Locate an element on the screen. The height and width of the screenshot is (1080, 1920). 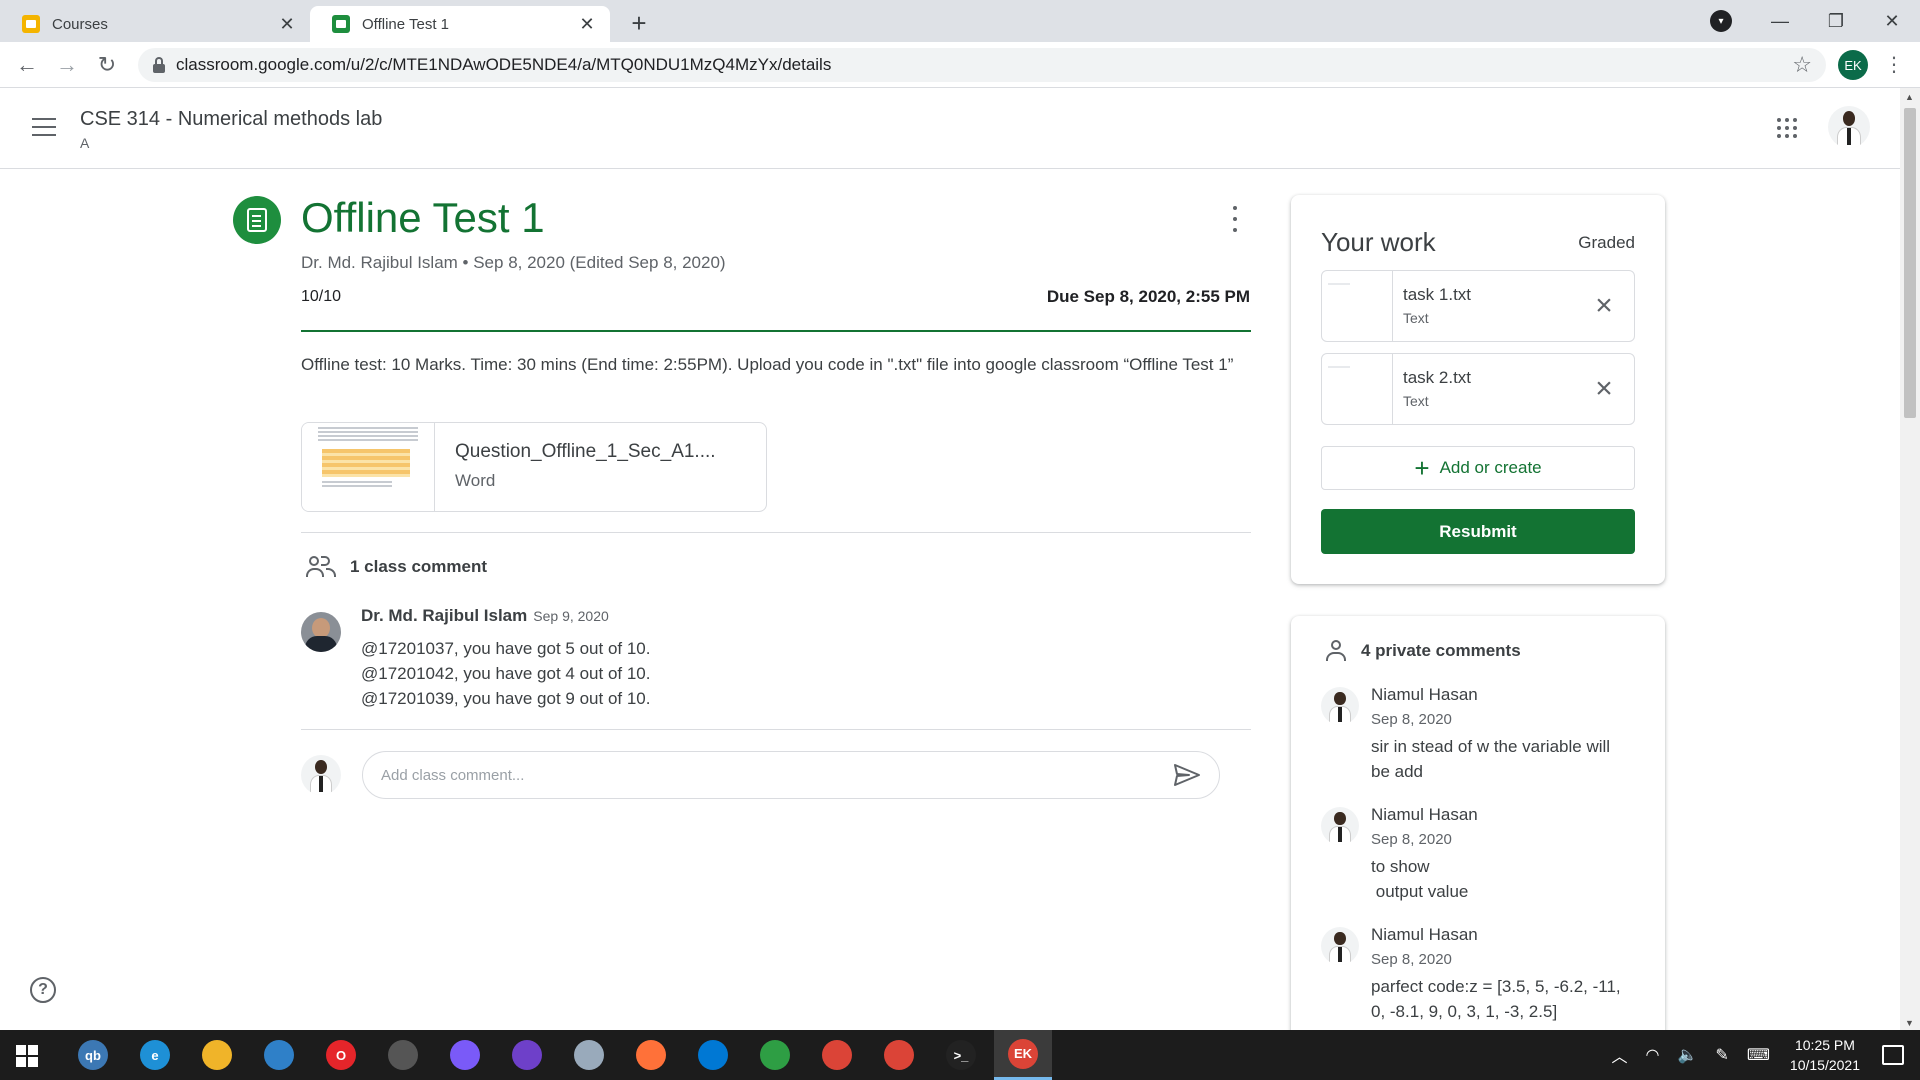
chrome-menu-icon: ⋮ is located at coordinates (1894, 64).